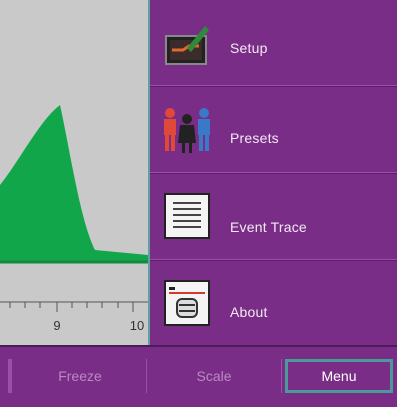  What do you see at coordinates (187, 303) in the screenshot?
I see `about-icon` at bounding box center [187, 303].